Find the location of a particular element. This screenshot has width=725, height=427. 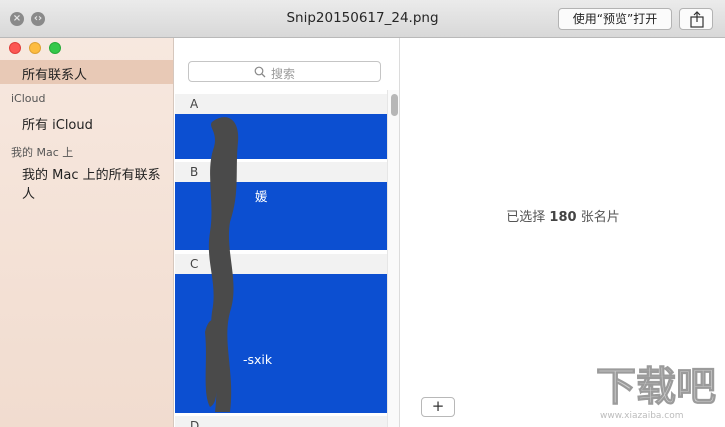

search-placeholder: 搜索 is located at coordinates (283, 74).